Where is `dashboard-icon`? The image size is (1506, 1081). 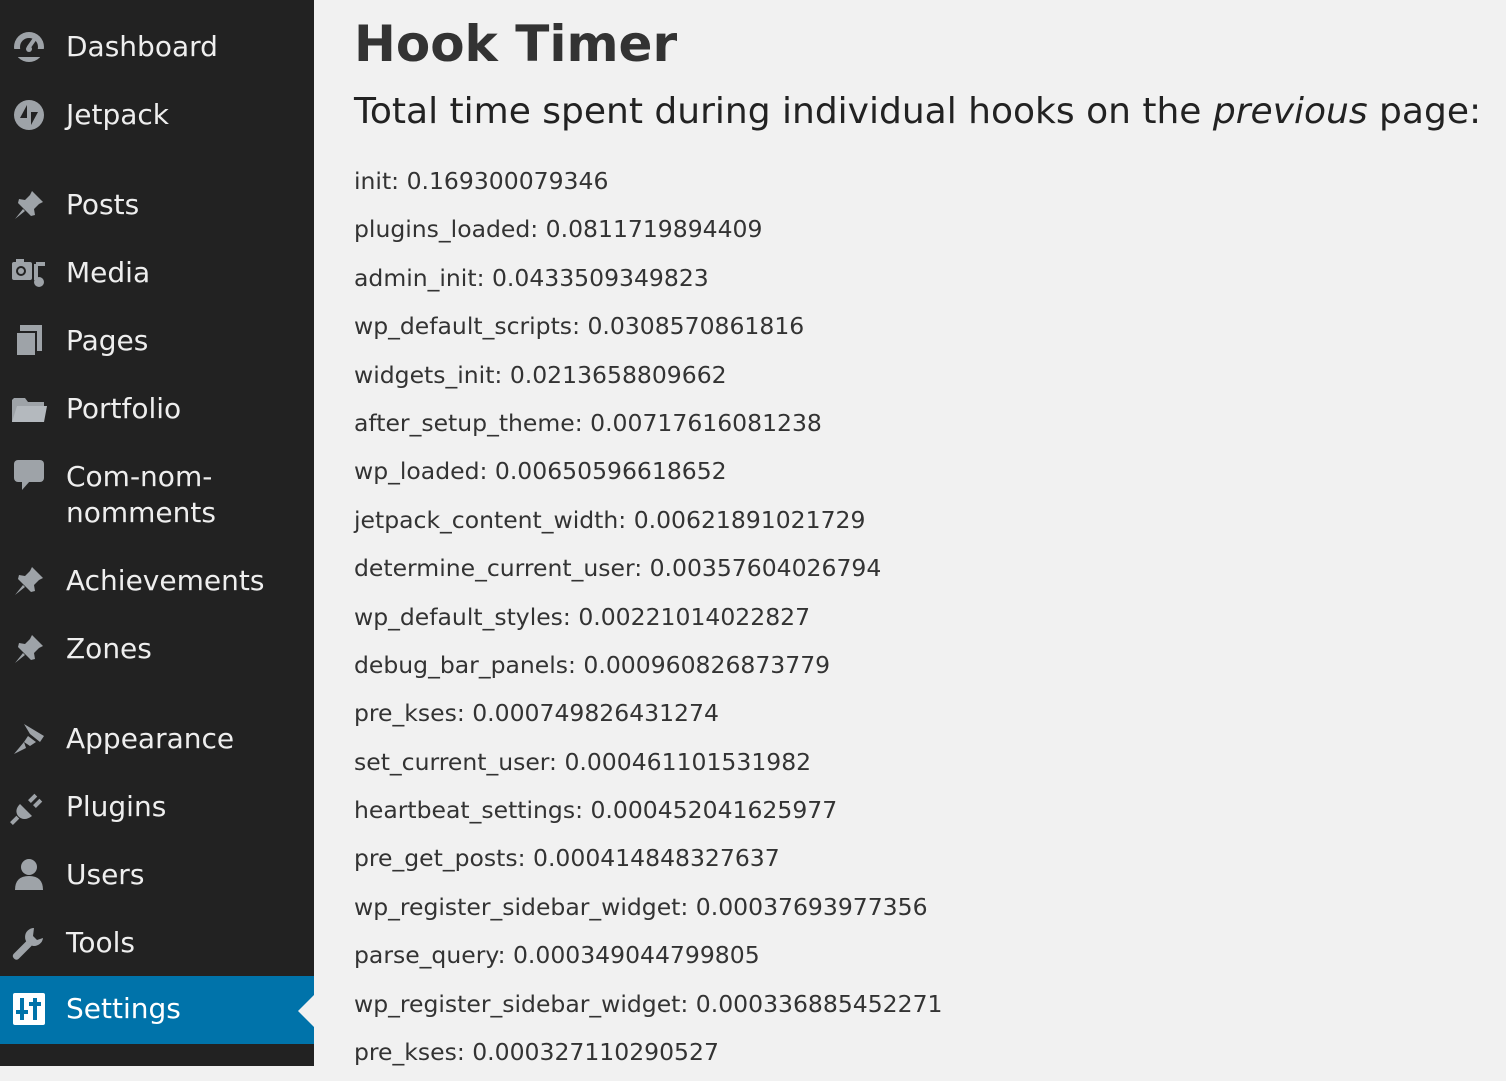
dashboard-icon is located at coordinates (29, 47).